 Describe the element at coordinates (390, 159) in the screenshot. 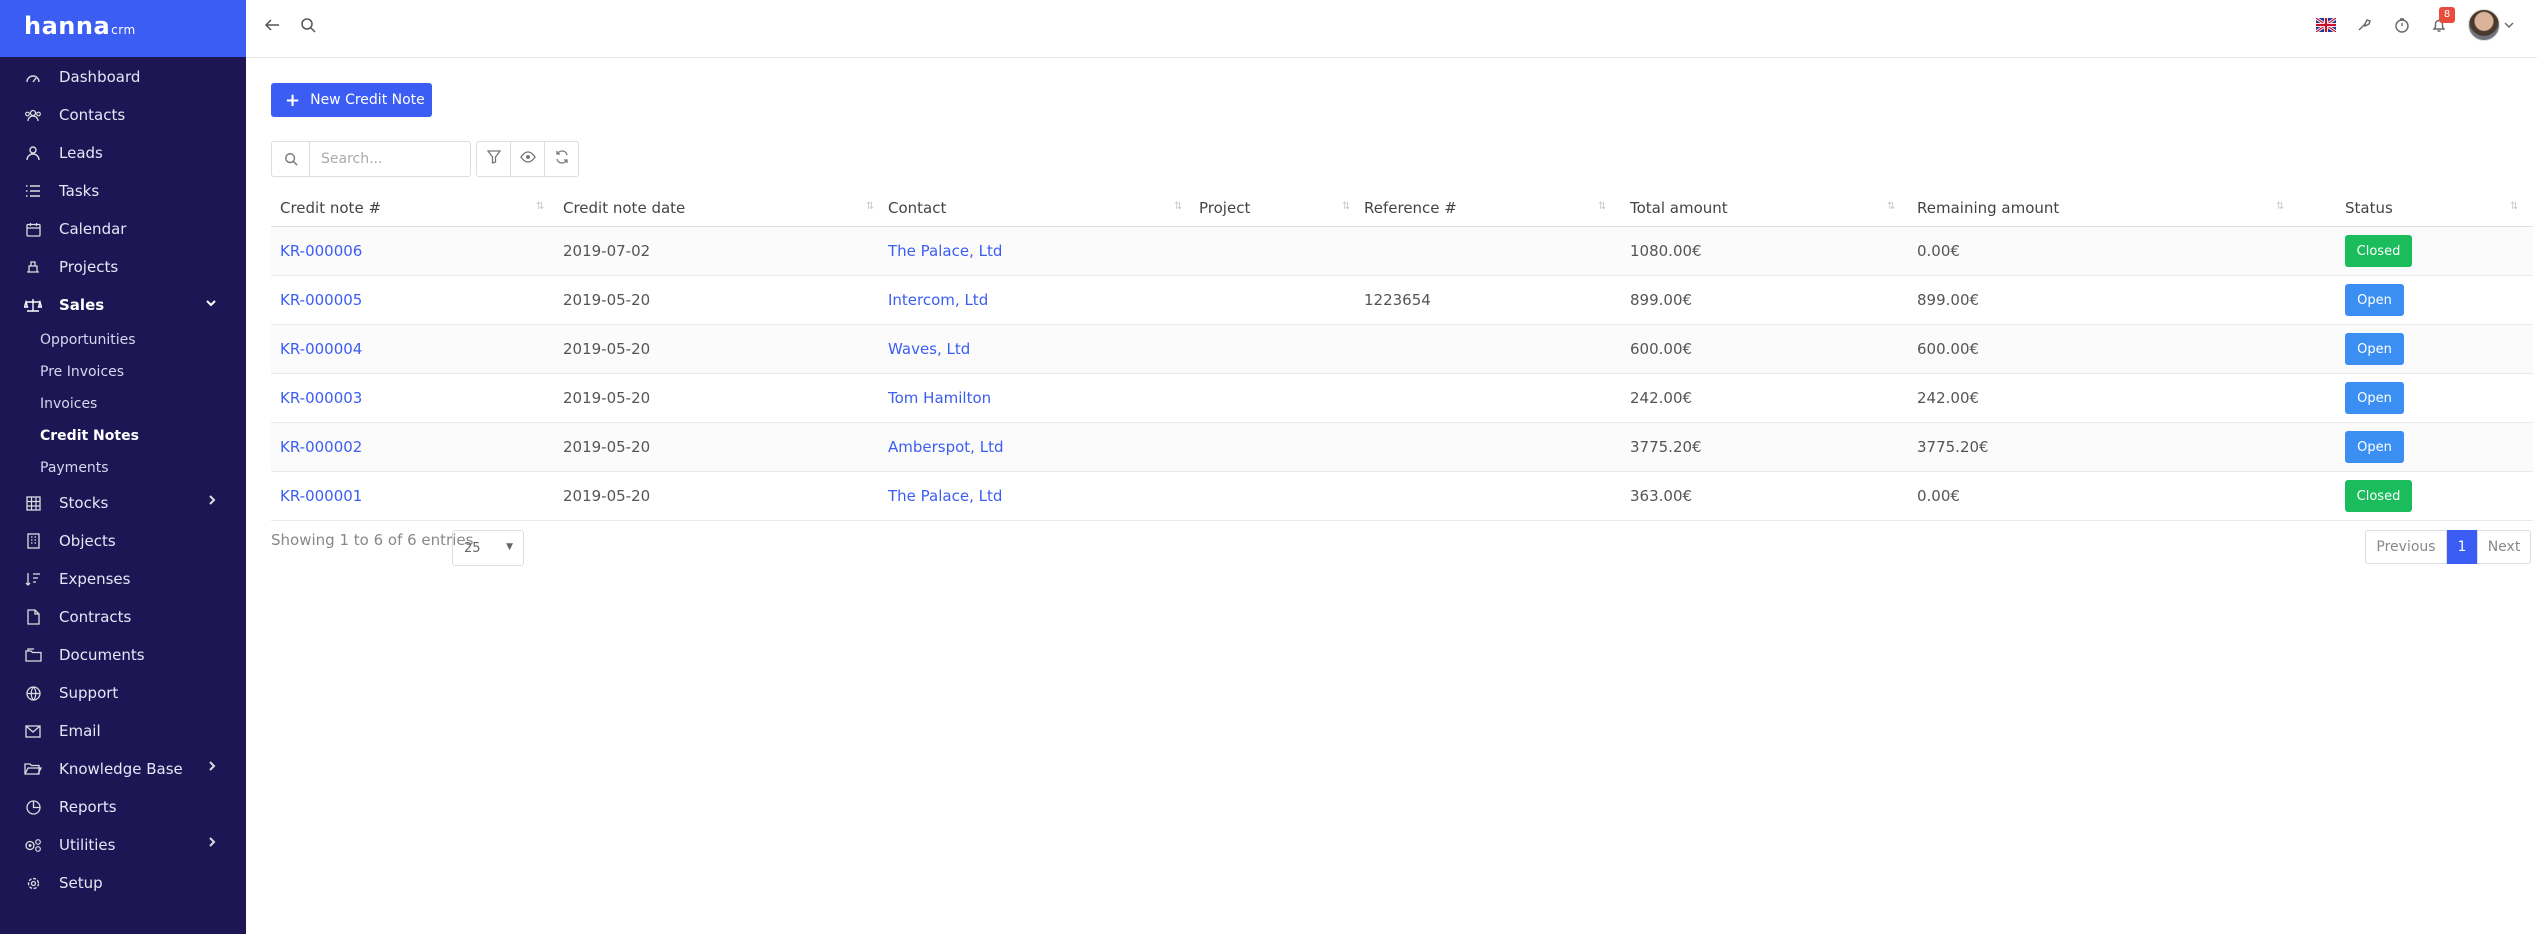

I see `search-input` at that location.